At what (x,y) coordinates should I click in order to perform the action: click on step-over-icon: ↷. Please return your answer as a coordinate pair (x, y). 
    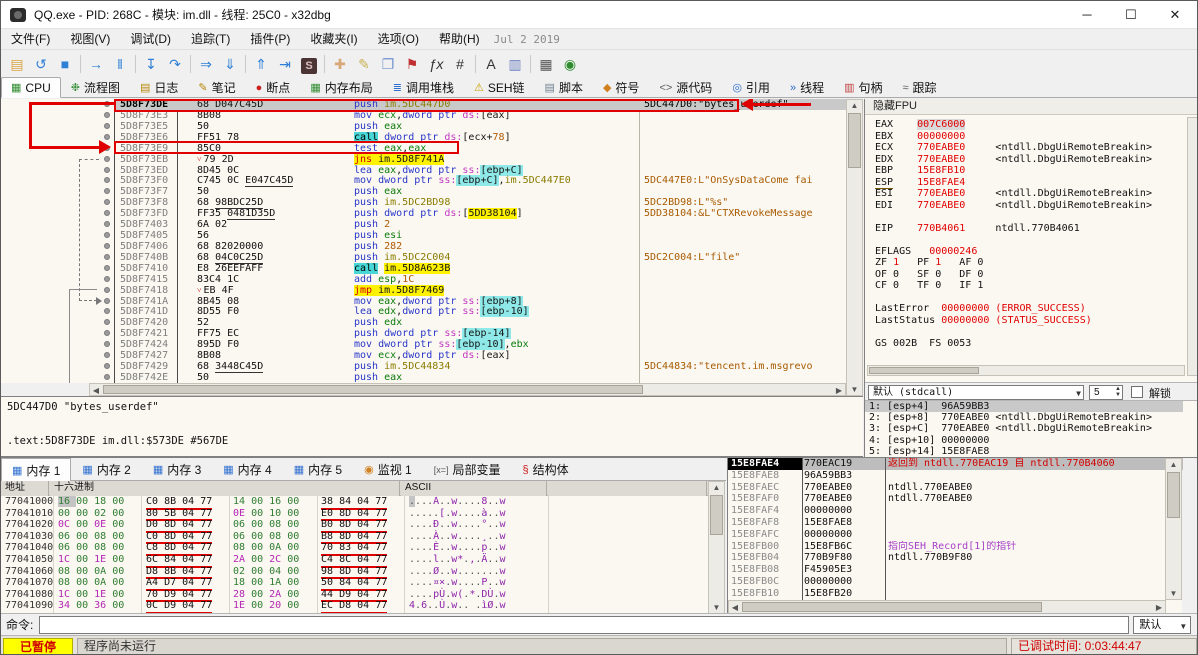
    Looking at the image, I should click on (175, 64).